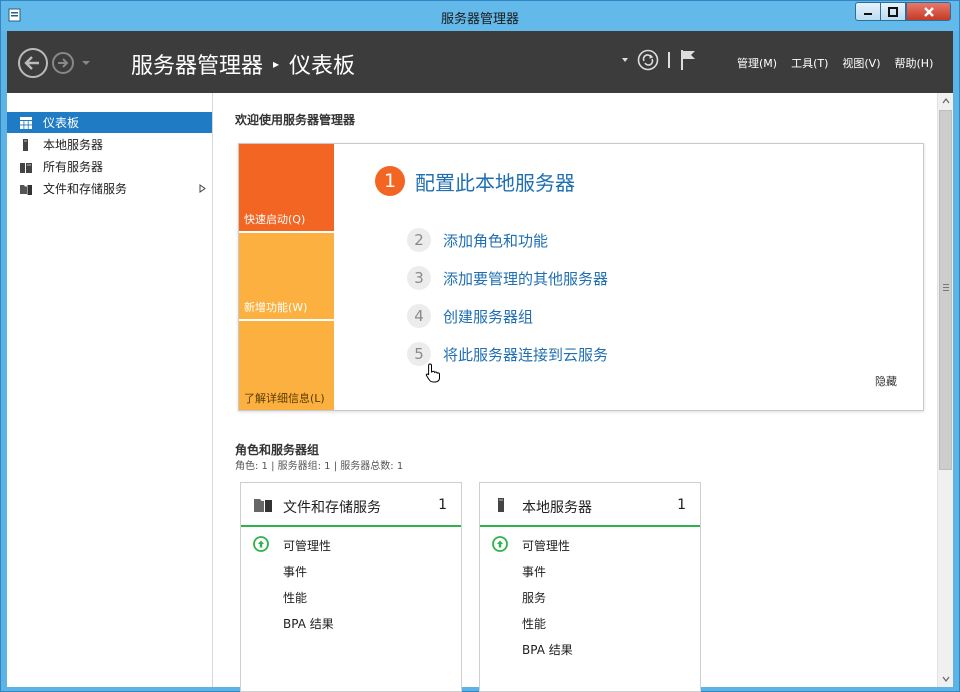  What do you see at coordinates (202, 188) in the screenshot?
I see `expand-arrow-icon` at bounding box center [202, 188].